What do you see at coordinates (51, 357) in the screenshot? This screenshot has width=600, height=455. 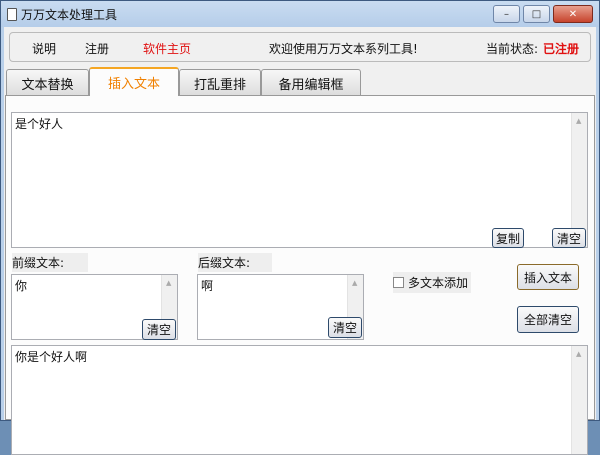 I see `result-text: 你是个好人啊` at bounding box center [51, 357].